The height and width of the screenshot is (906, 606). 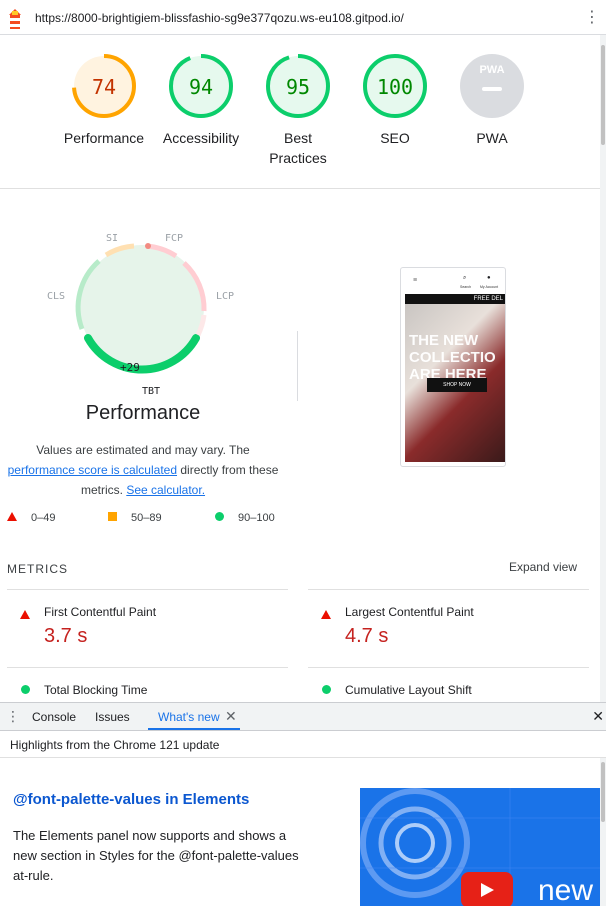 What do you see at coordinates (303, 717) in the screenshot?
I see `drawer-tabbar: ⋮ Console Issues What's new ✕ ✕` at bounding box center [303, 717].